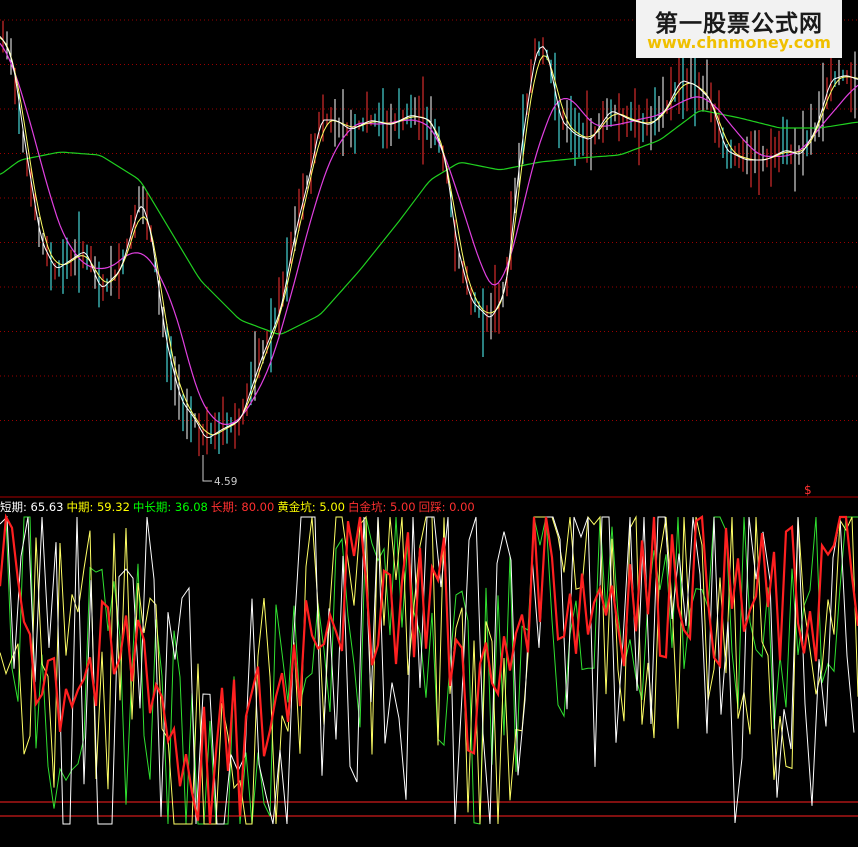 The height and width of the screenshot is (847, 858). What do you see at coordinates (207, 468) in the screenshot?
I see `low-price-arrow` at bounding box center [207, 468].